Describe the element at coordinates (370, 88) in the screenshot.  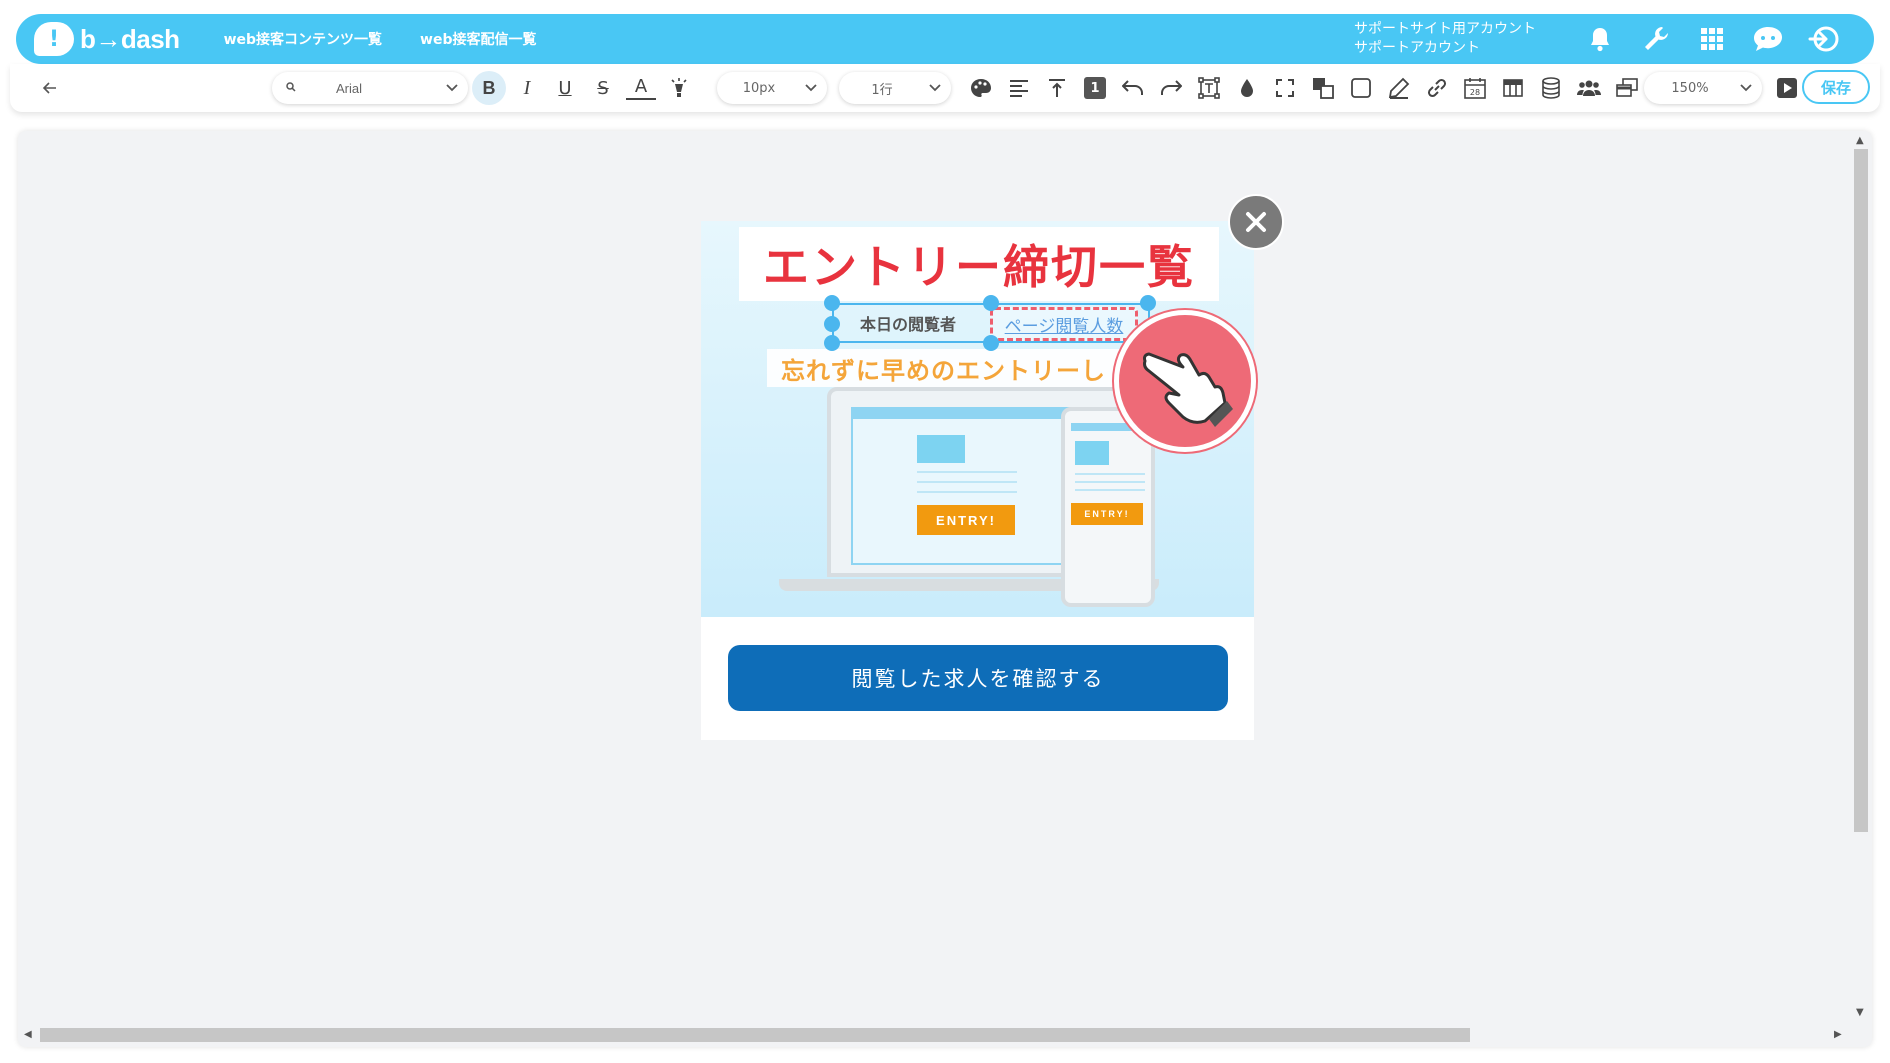
I see `font-family-select: Arial` at that location.